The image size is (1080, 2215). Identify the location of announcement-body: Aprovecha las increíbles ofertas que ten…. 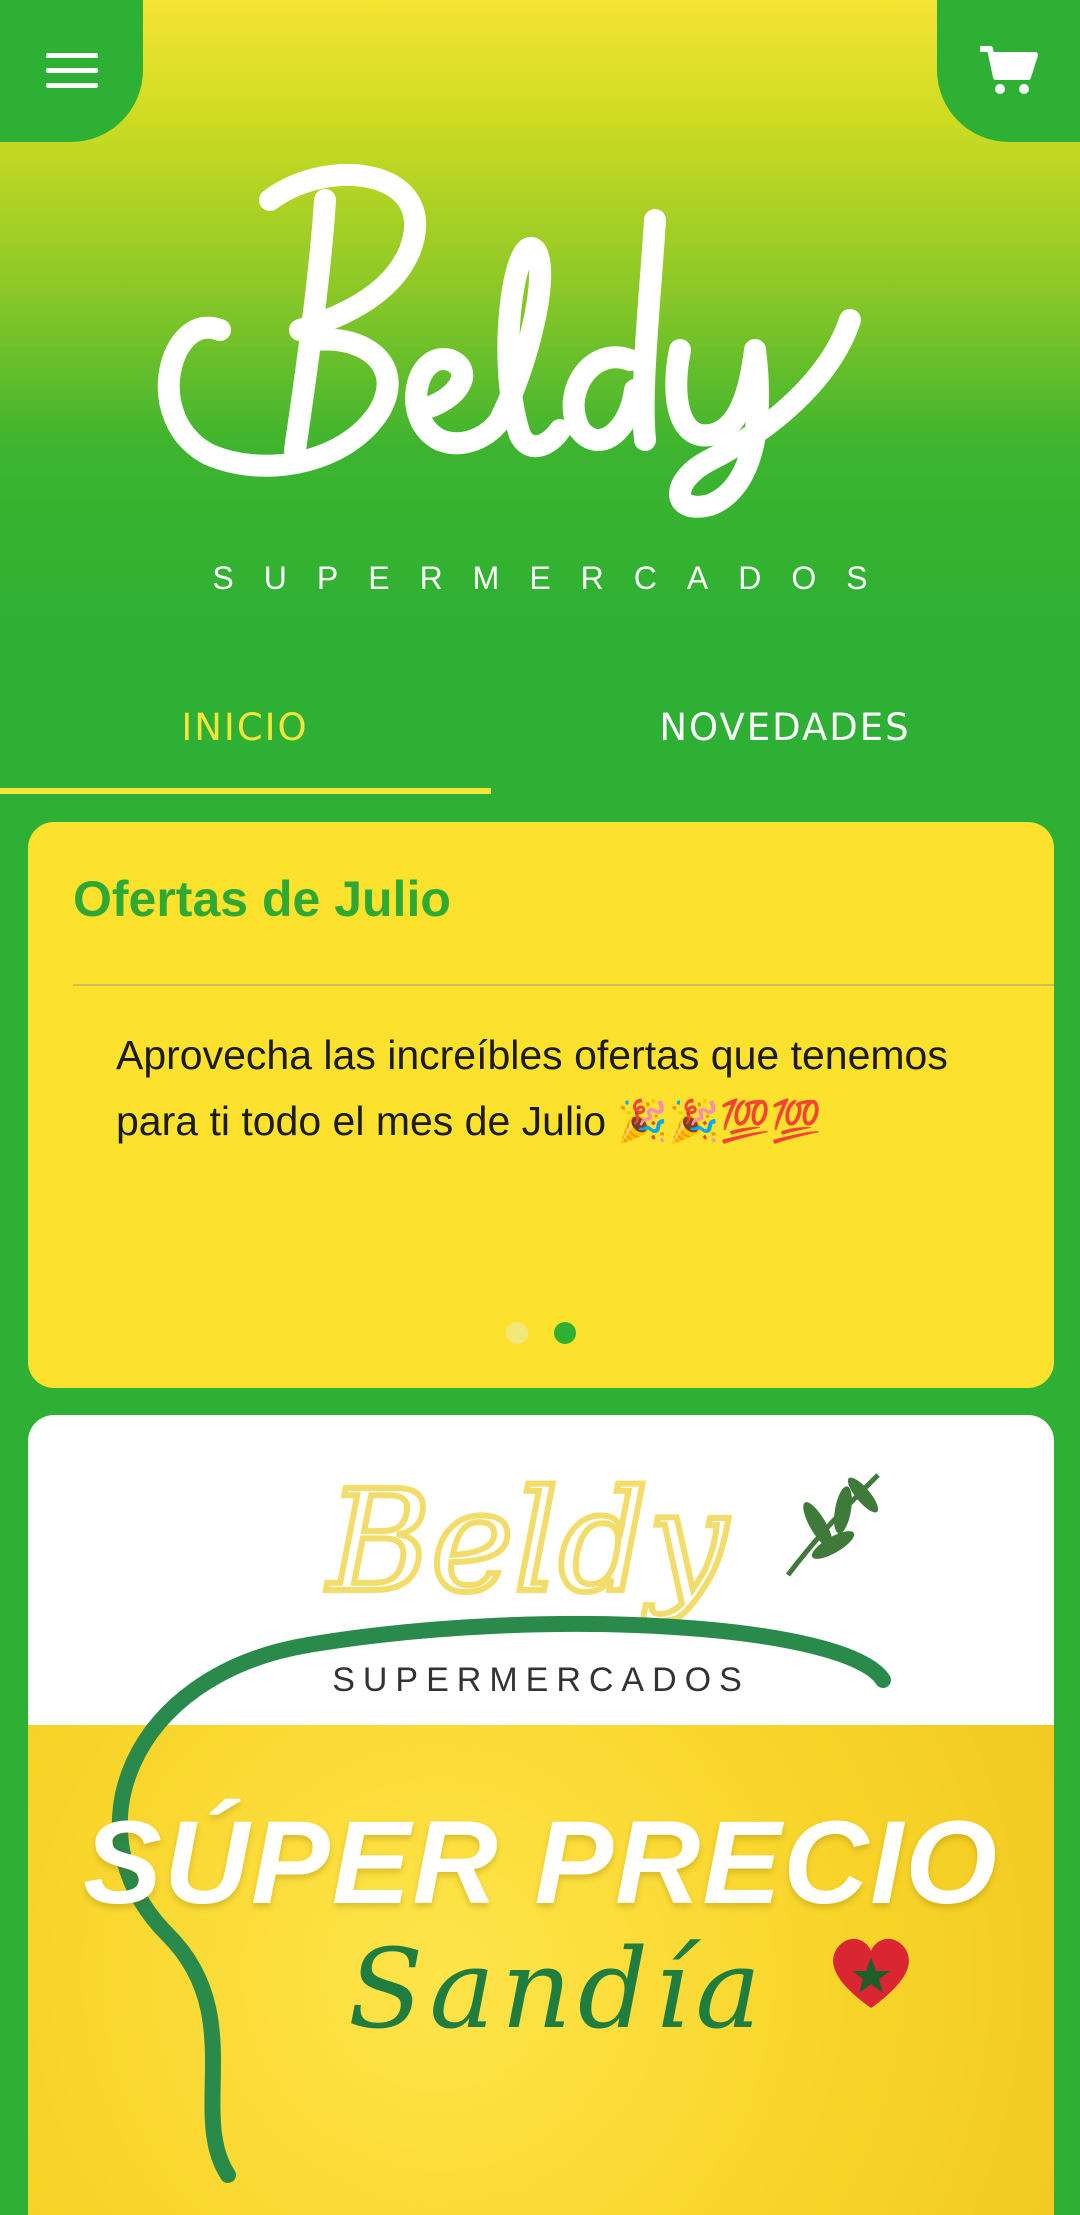
(532, 1088).